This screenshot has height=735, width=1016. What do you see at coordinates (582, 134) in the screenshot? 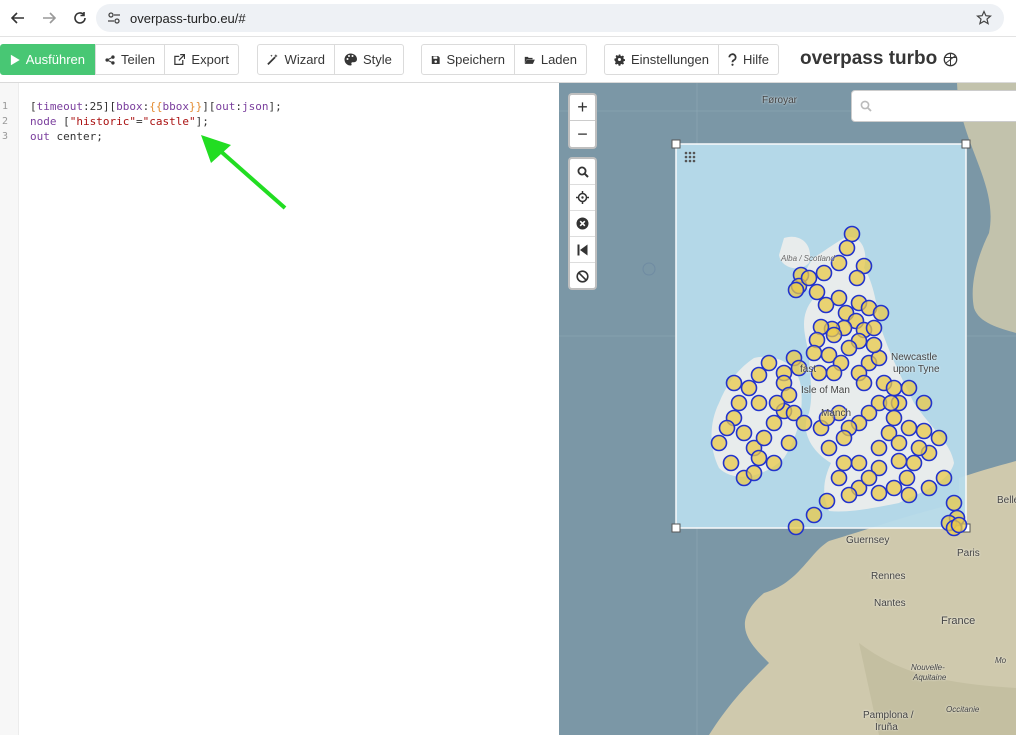
I see `zoom-out-button: −` at bounding box center [582, 134].